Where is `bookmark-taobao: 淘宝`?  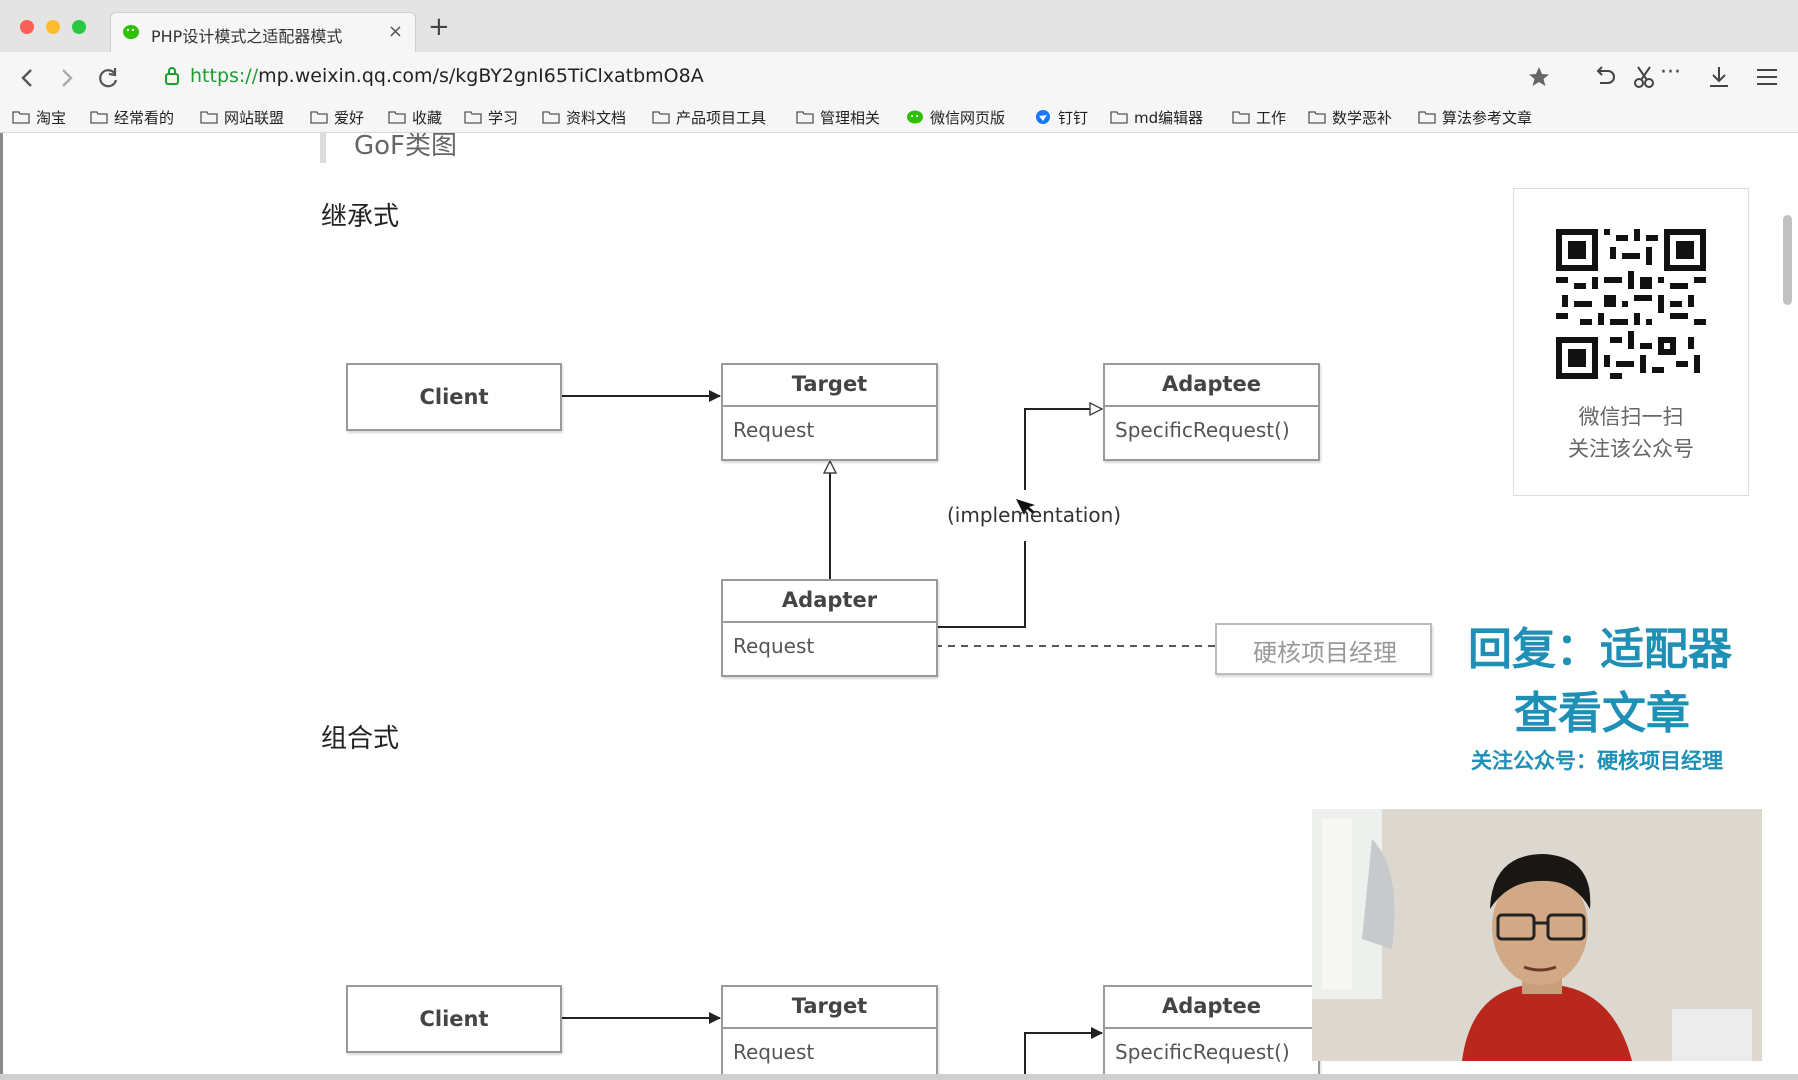 bookmark-taobao: 淘宝 is located at coordinates (39, 117).